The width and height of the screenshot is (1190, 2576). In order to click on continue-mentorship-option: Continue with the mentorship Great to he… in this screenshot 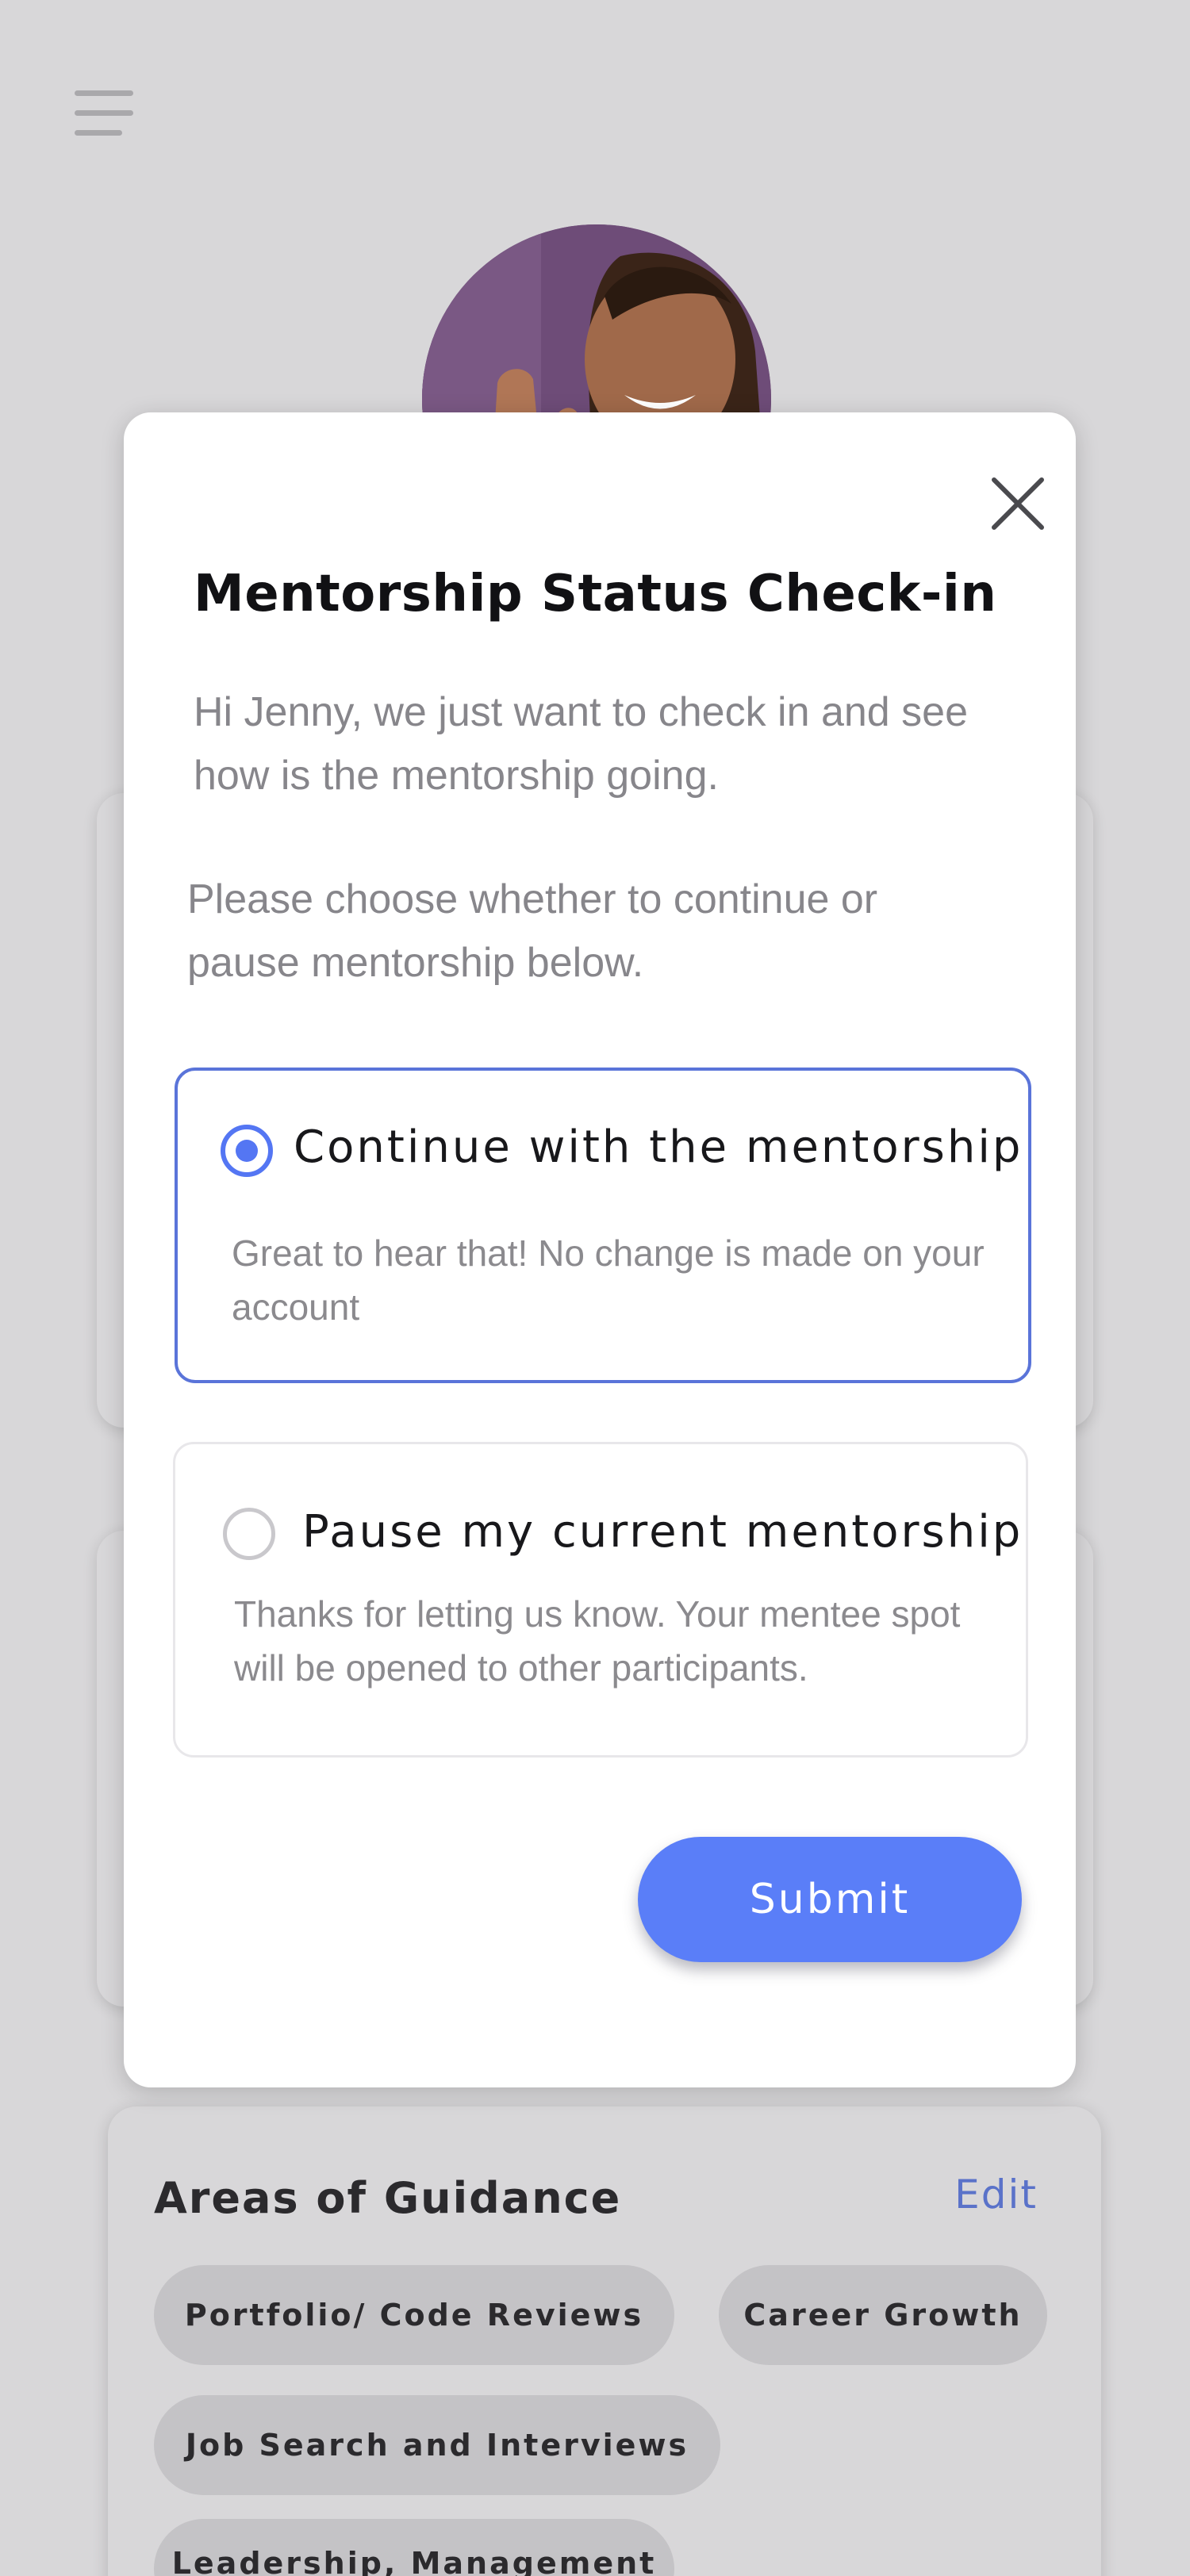, I will do `click(603, 1225)`.